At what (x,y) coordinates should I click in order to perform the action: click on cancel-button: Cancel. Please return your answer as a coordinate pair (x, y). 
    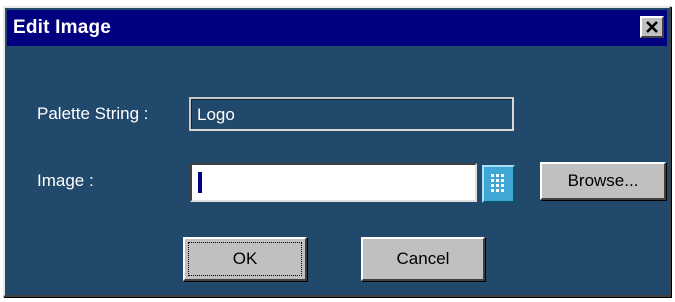
    Looking at the image, I should click on (423, 259).